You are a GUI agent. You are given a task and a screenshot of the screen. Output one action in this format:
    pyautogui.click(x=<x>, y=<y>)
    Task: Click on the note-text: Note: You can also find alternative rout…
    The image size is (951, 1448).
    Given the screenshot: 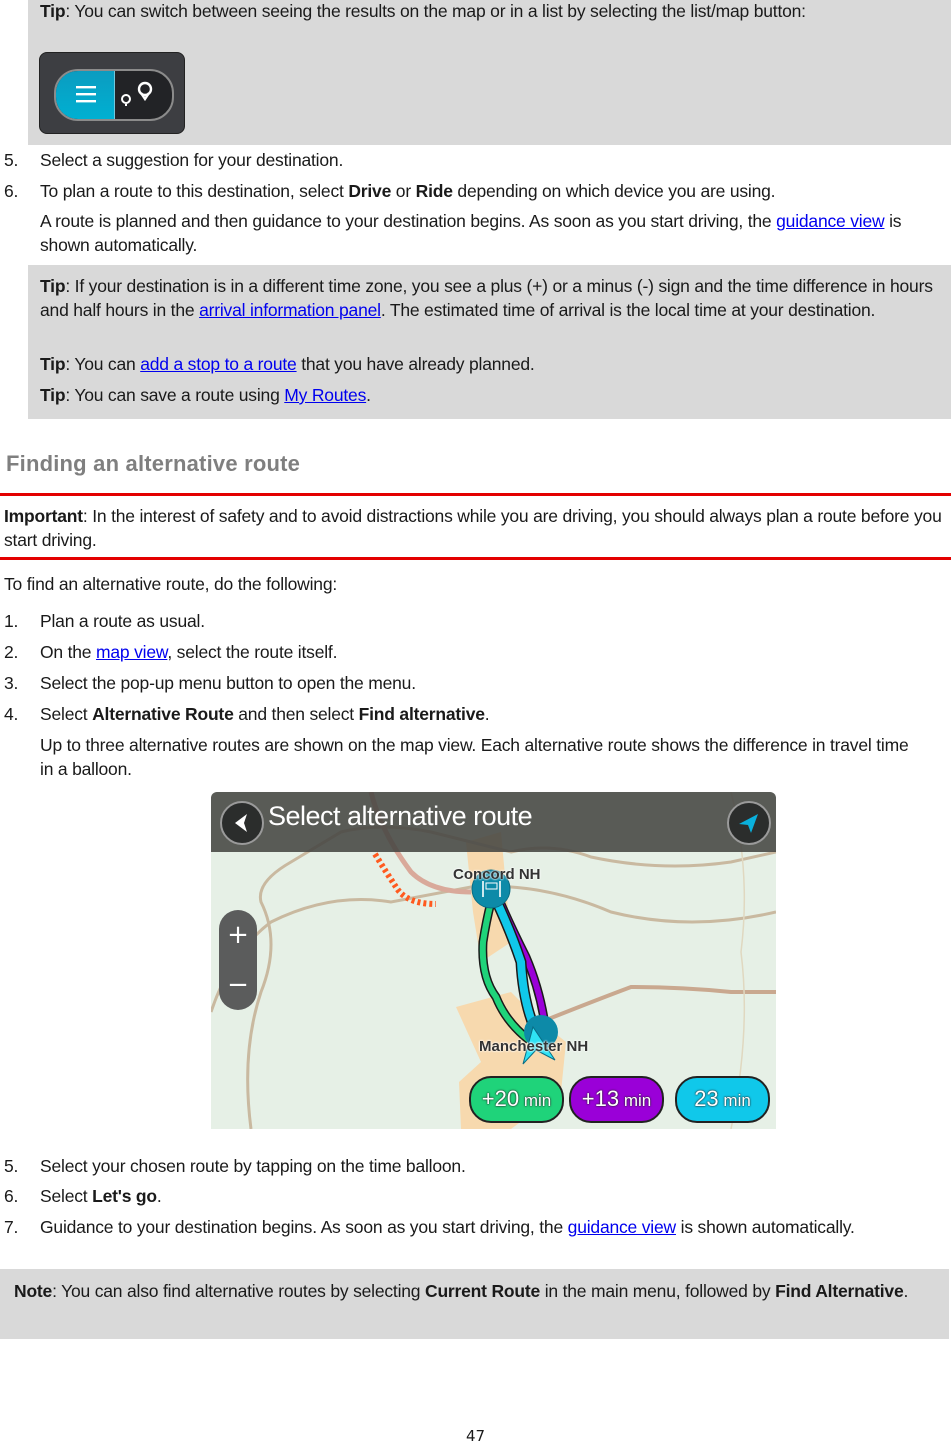 What is the action you would take?
    pyautogui.click(x=476, y=1291)
    